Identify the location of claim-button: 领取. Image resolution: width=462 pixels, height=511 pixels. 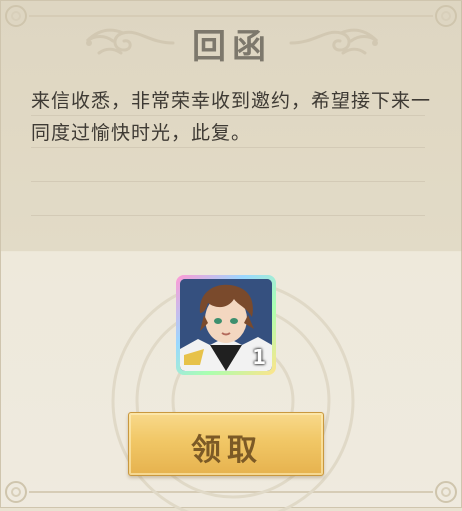
(226, 444).